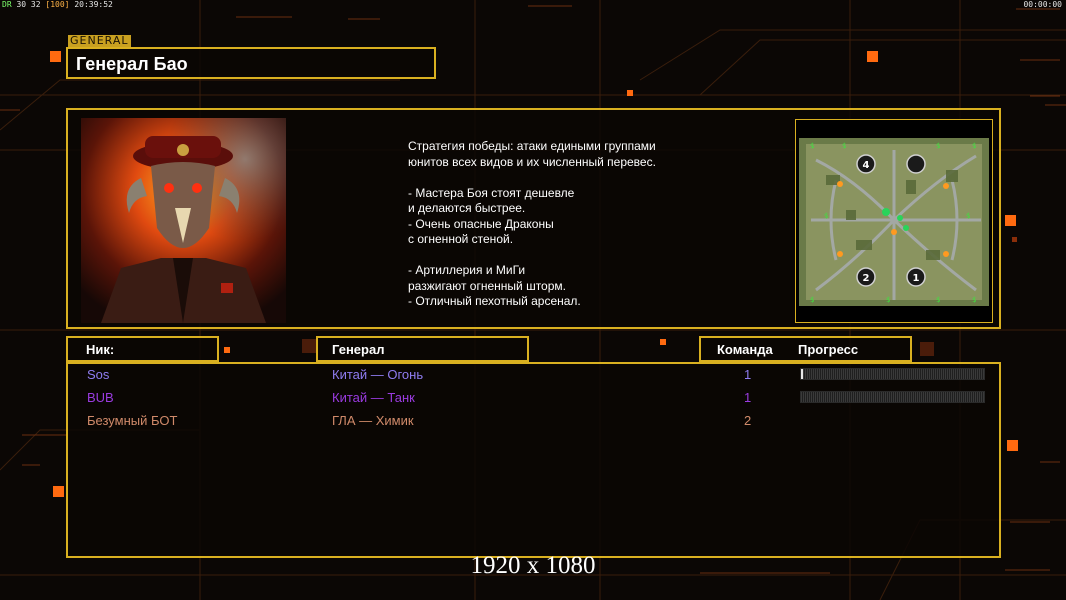  I want to click on player-start-marker-2: 2, so click(866, 277).